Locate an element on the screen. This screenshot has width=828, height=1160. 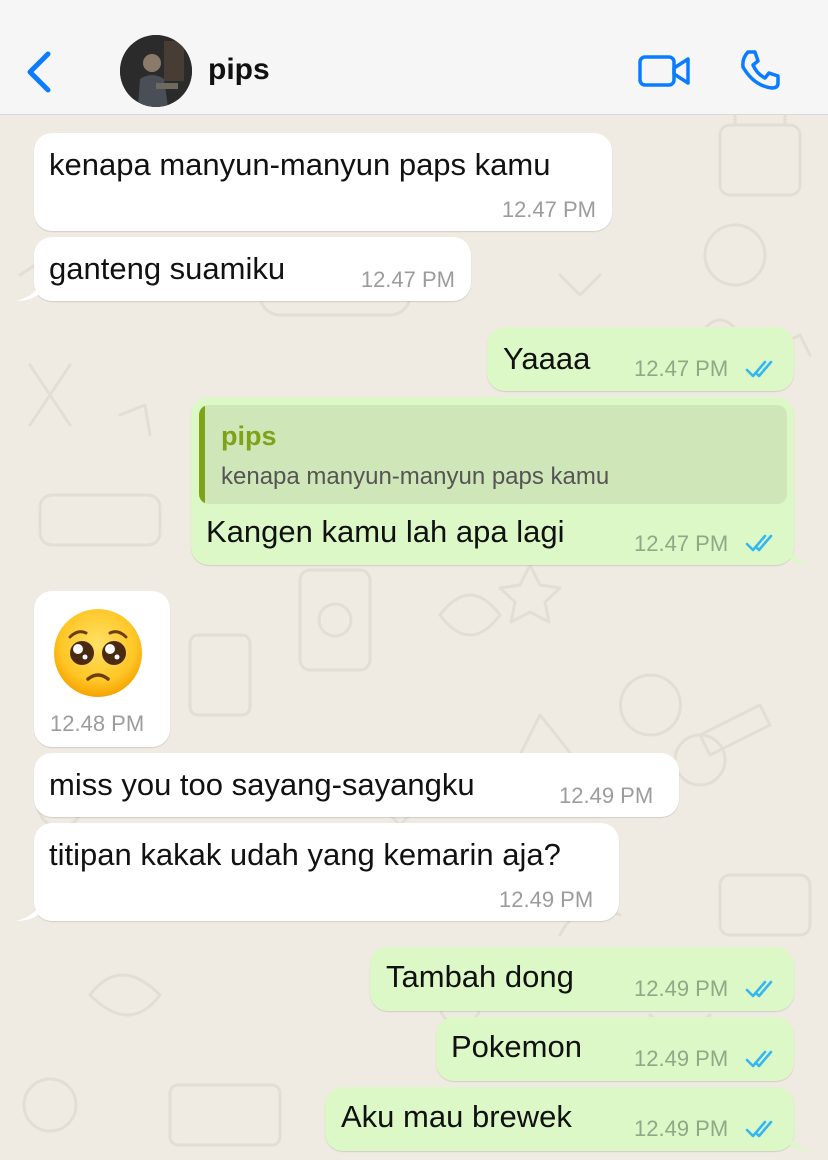
incoming-message: kenapa manyun-manyun paps kamu 12.47 PM is located at coordinates (323, 182).